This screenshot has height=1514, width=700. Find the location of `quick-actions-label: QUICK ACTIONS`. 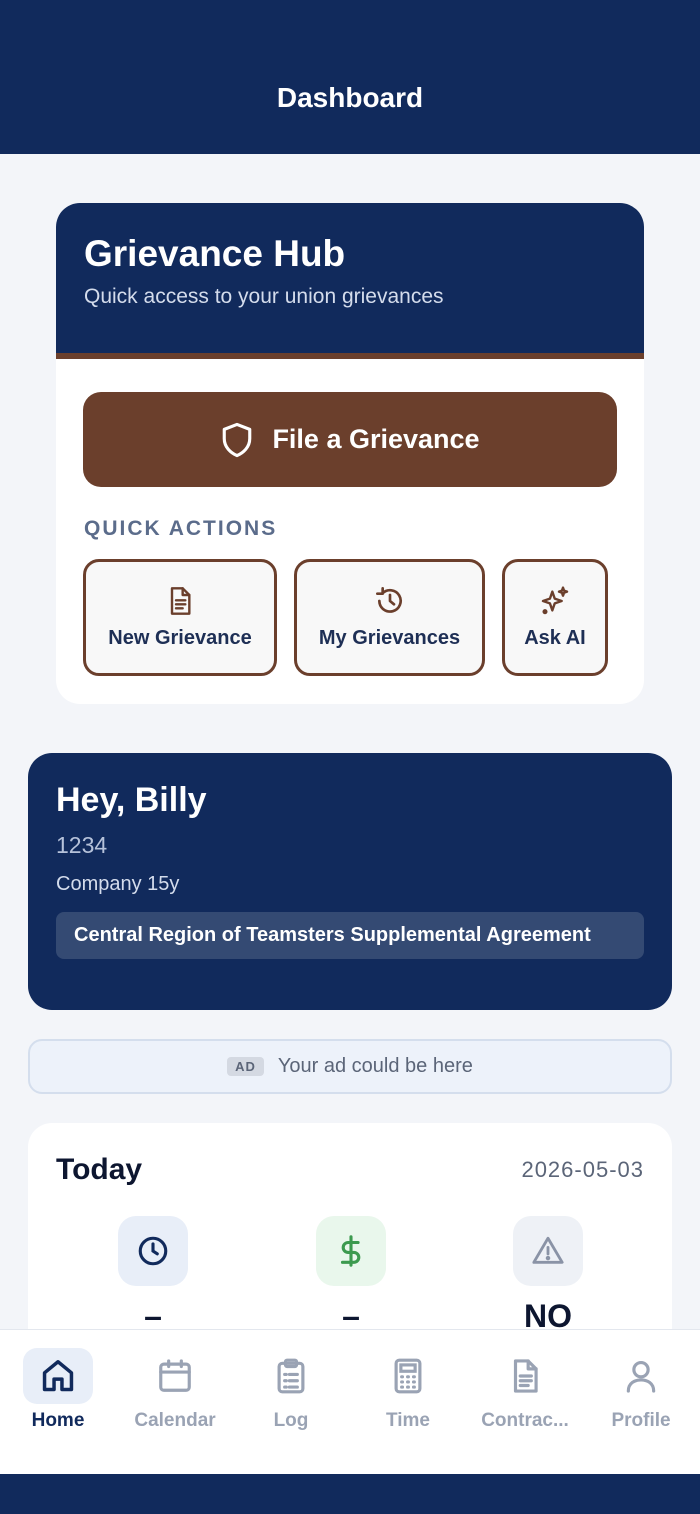

quick-actions-label: QUICK ACTIONS is located at coordinates (181, 528).